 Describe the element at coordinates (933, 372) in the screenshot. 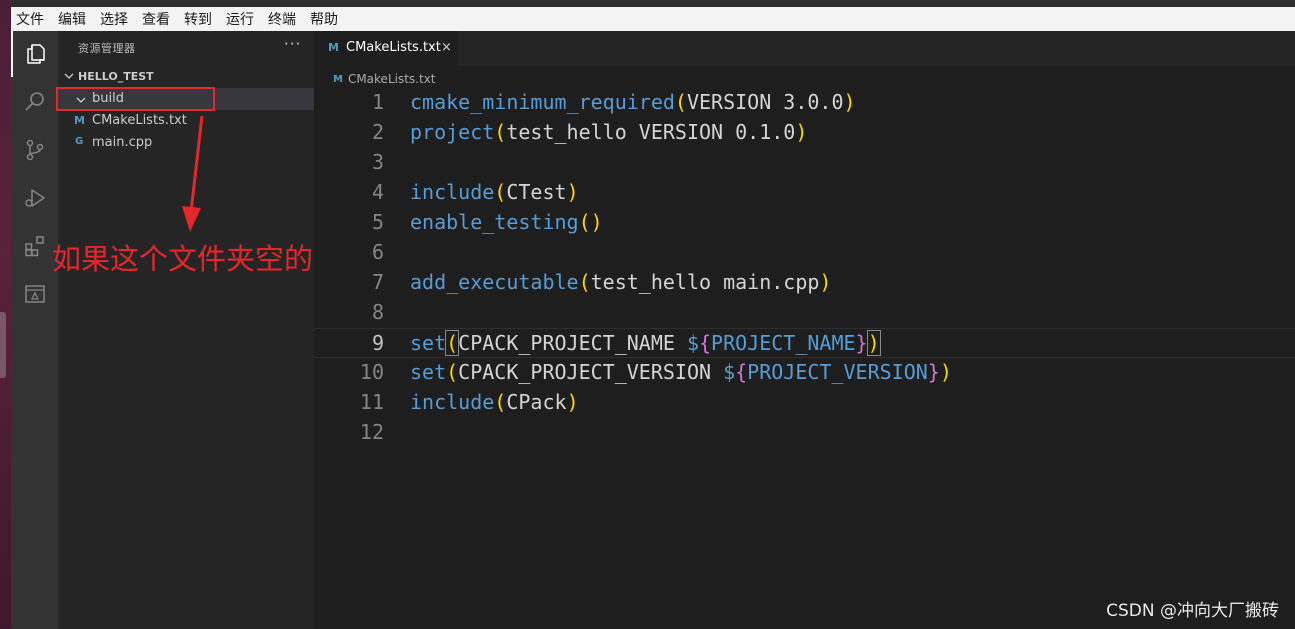

I see `code-token: }` at that location.